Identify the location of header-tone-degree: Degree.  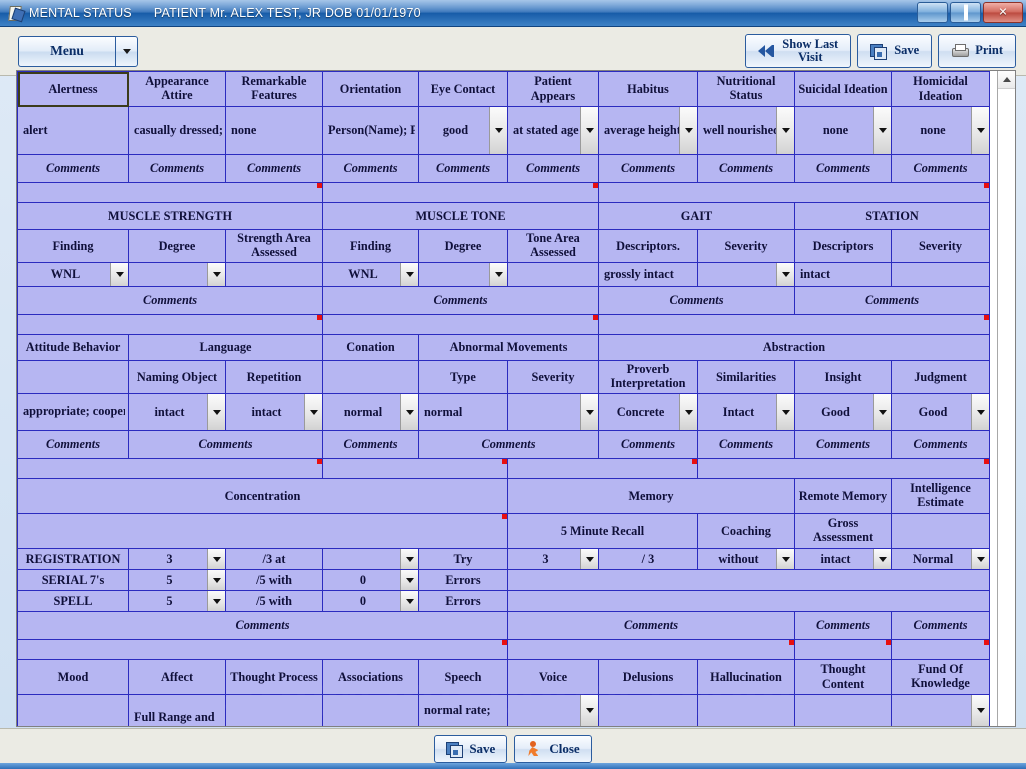
(463, 246).